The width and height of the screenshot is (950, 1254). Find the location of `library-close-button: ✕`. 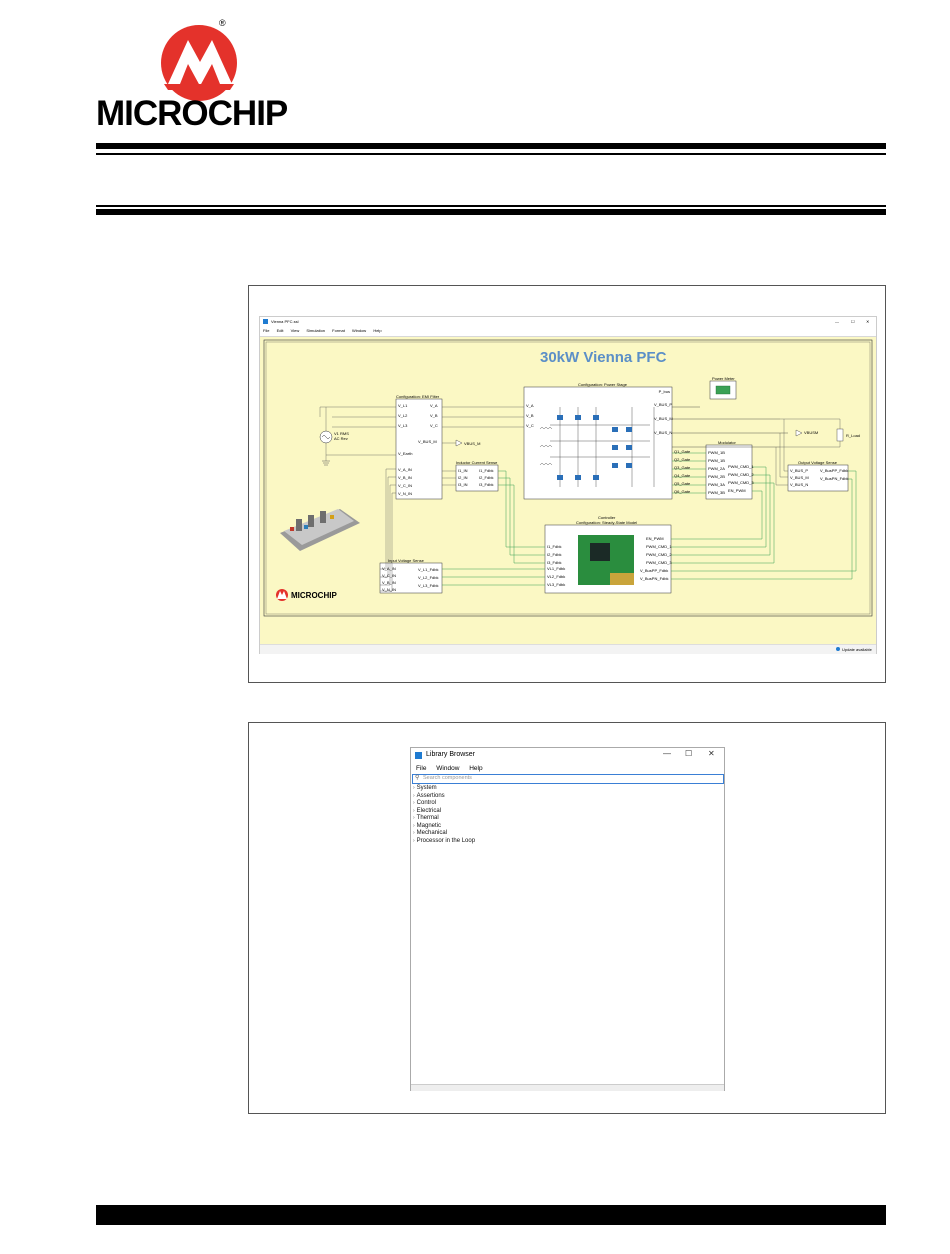

library-close-button: ✕ is located at coordinates (711, 753).